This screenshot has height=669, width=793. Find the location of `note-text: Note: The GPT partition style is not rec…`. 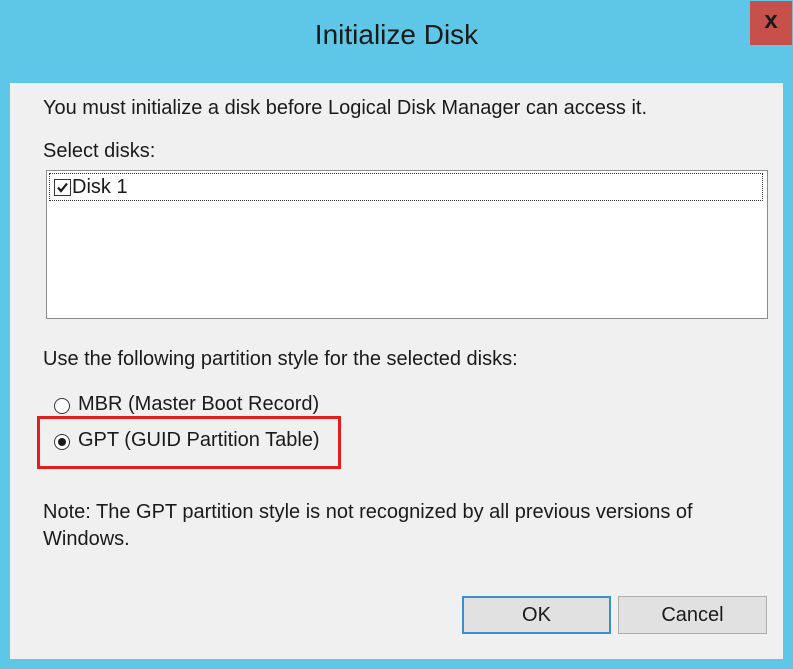

note-text: Note: The GPT partition style is not rec… is located at coordinates (368, 525).